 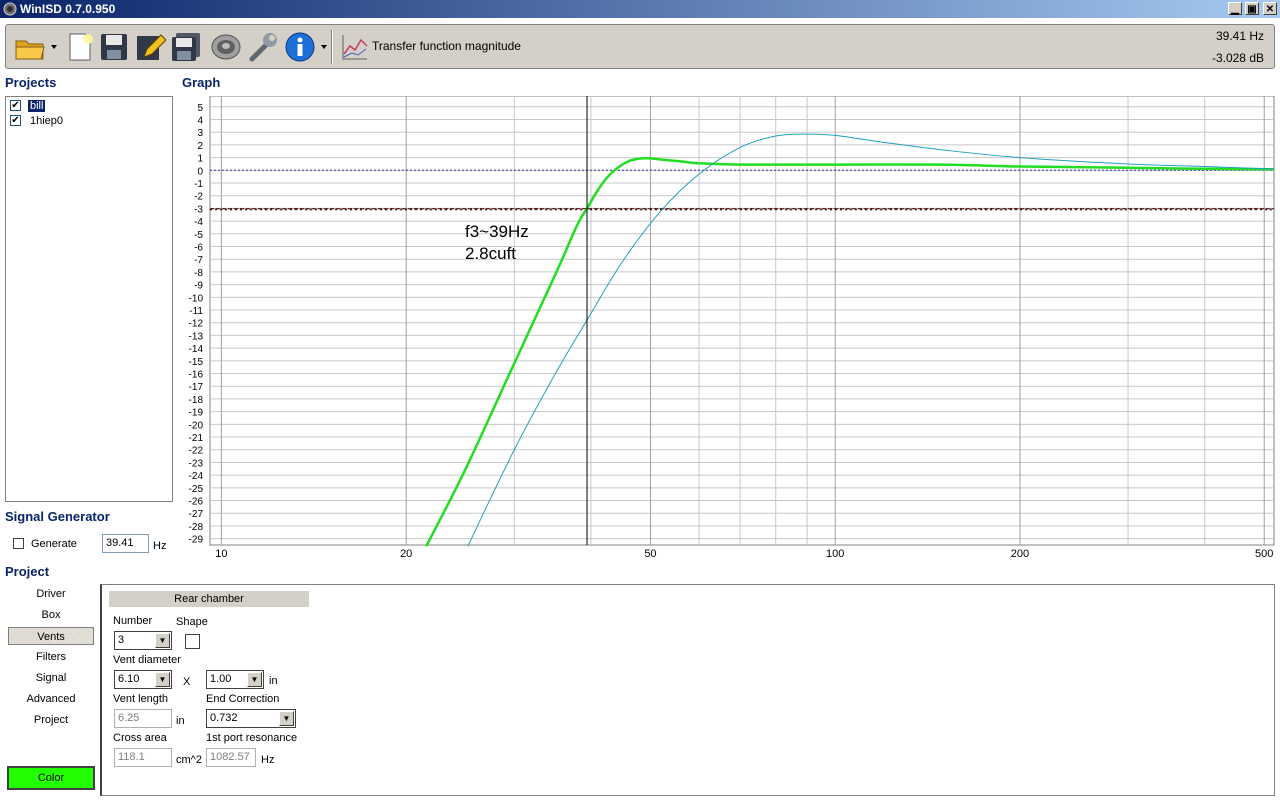 I want to click on nav-vents: Vents, so click(x=51, y=636).